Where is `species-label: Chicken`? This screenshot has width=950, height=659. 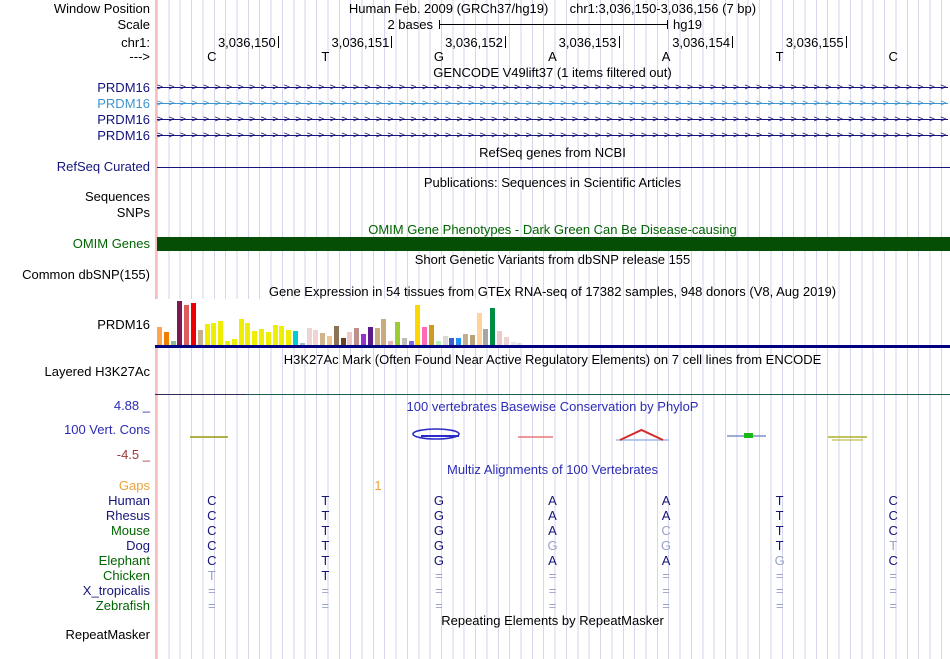
species-label: Chicken is located at coordinates (75, 576).